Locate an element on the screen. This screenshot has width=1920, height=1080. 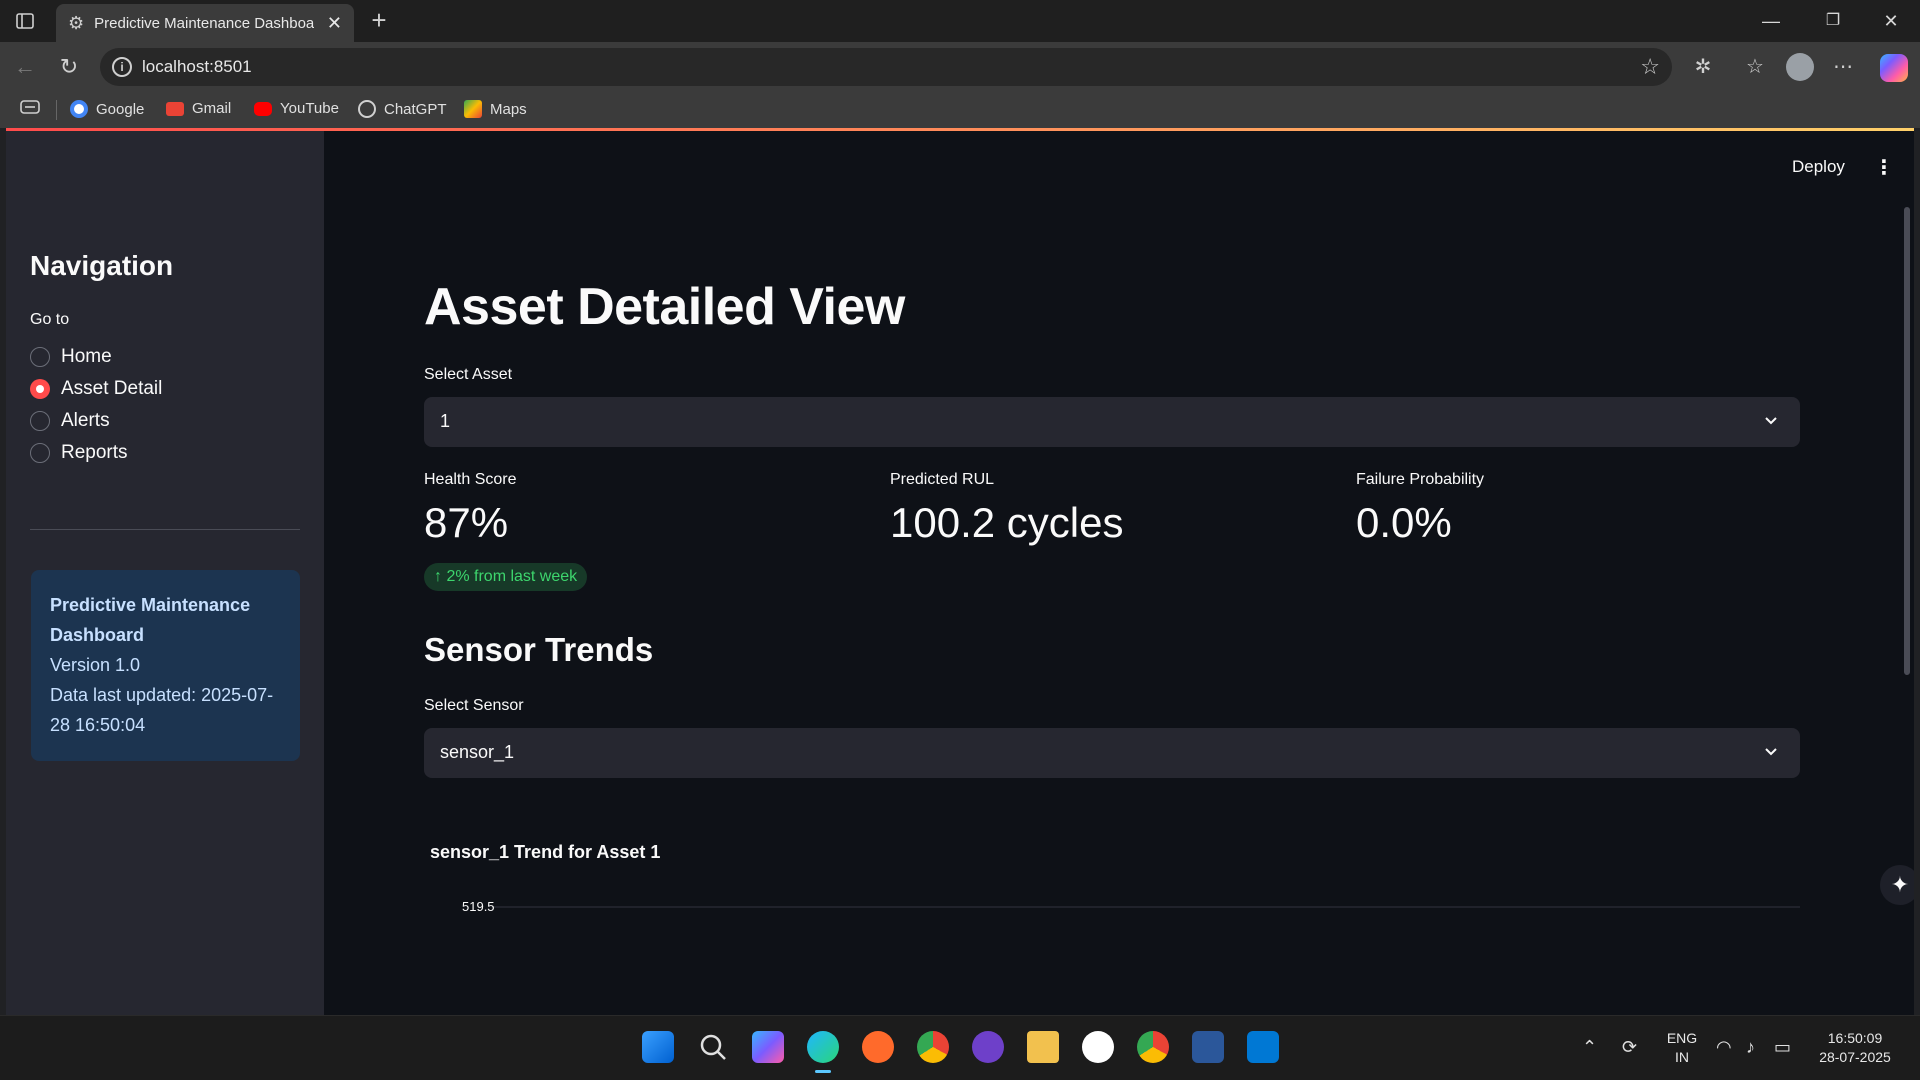
bookmark-label: Maps is located at coordinates (508, 109).